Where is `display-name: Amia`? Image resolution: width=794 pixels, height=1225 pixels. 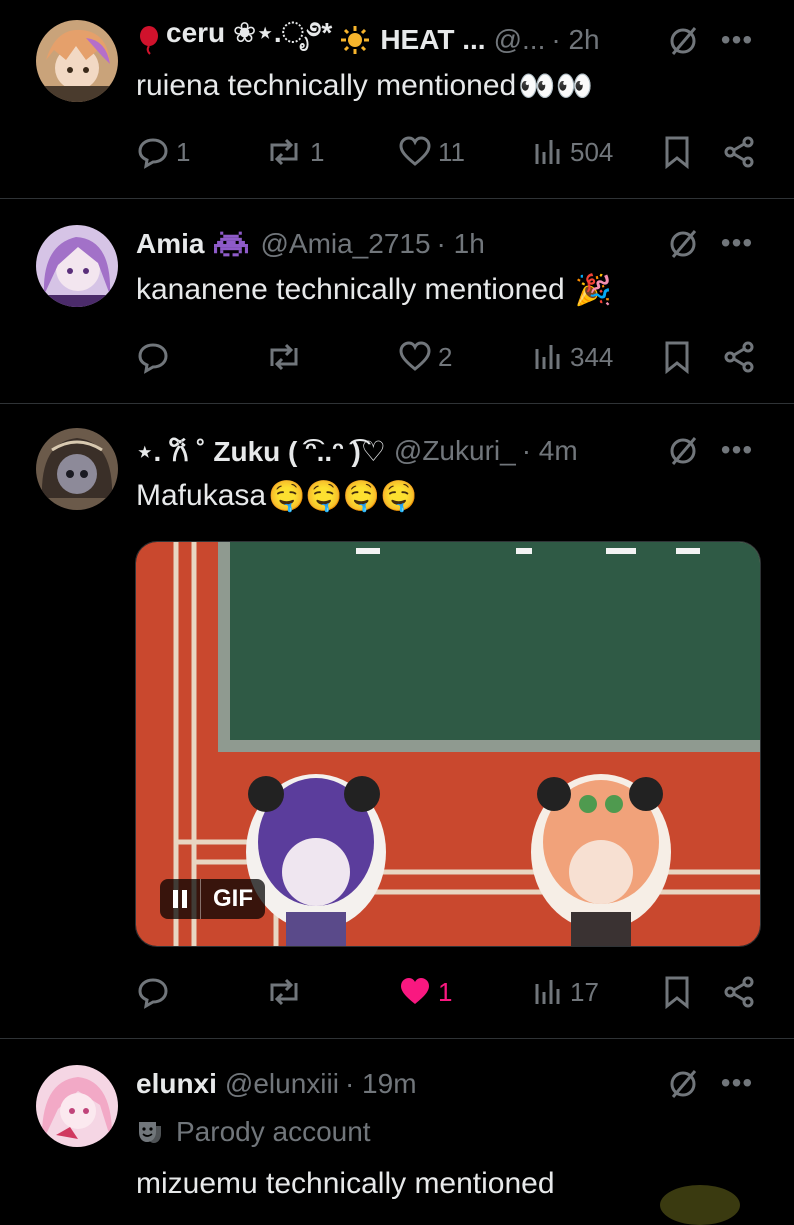
display-name: Amia is located at coordinates (170, 244).